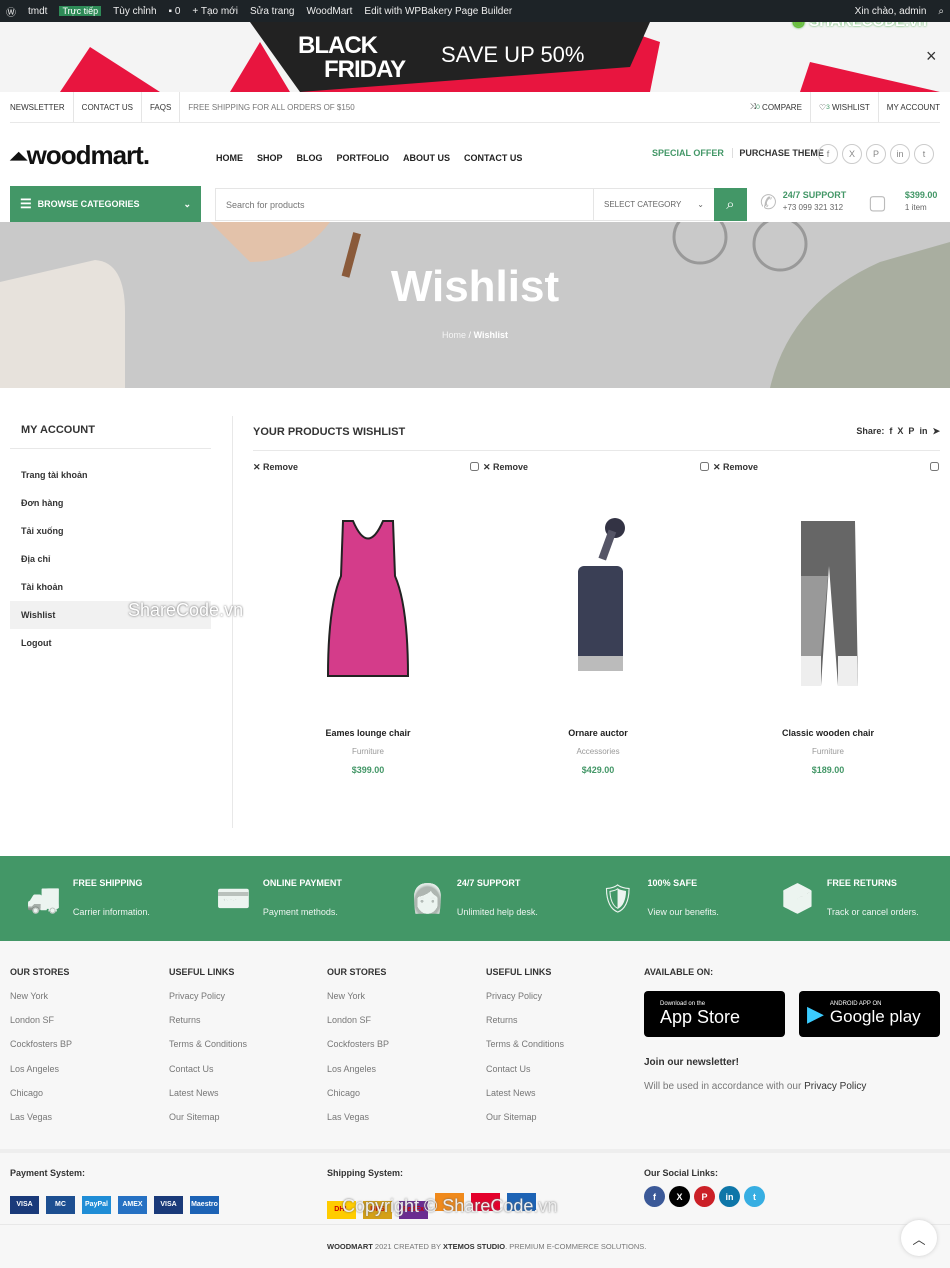 The image size is (950, 1268). Describe the element at coordinates (110, 559) in the screenshot. I see `sidebar-item-addresses: Địa chỉ` at that location.